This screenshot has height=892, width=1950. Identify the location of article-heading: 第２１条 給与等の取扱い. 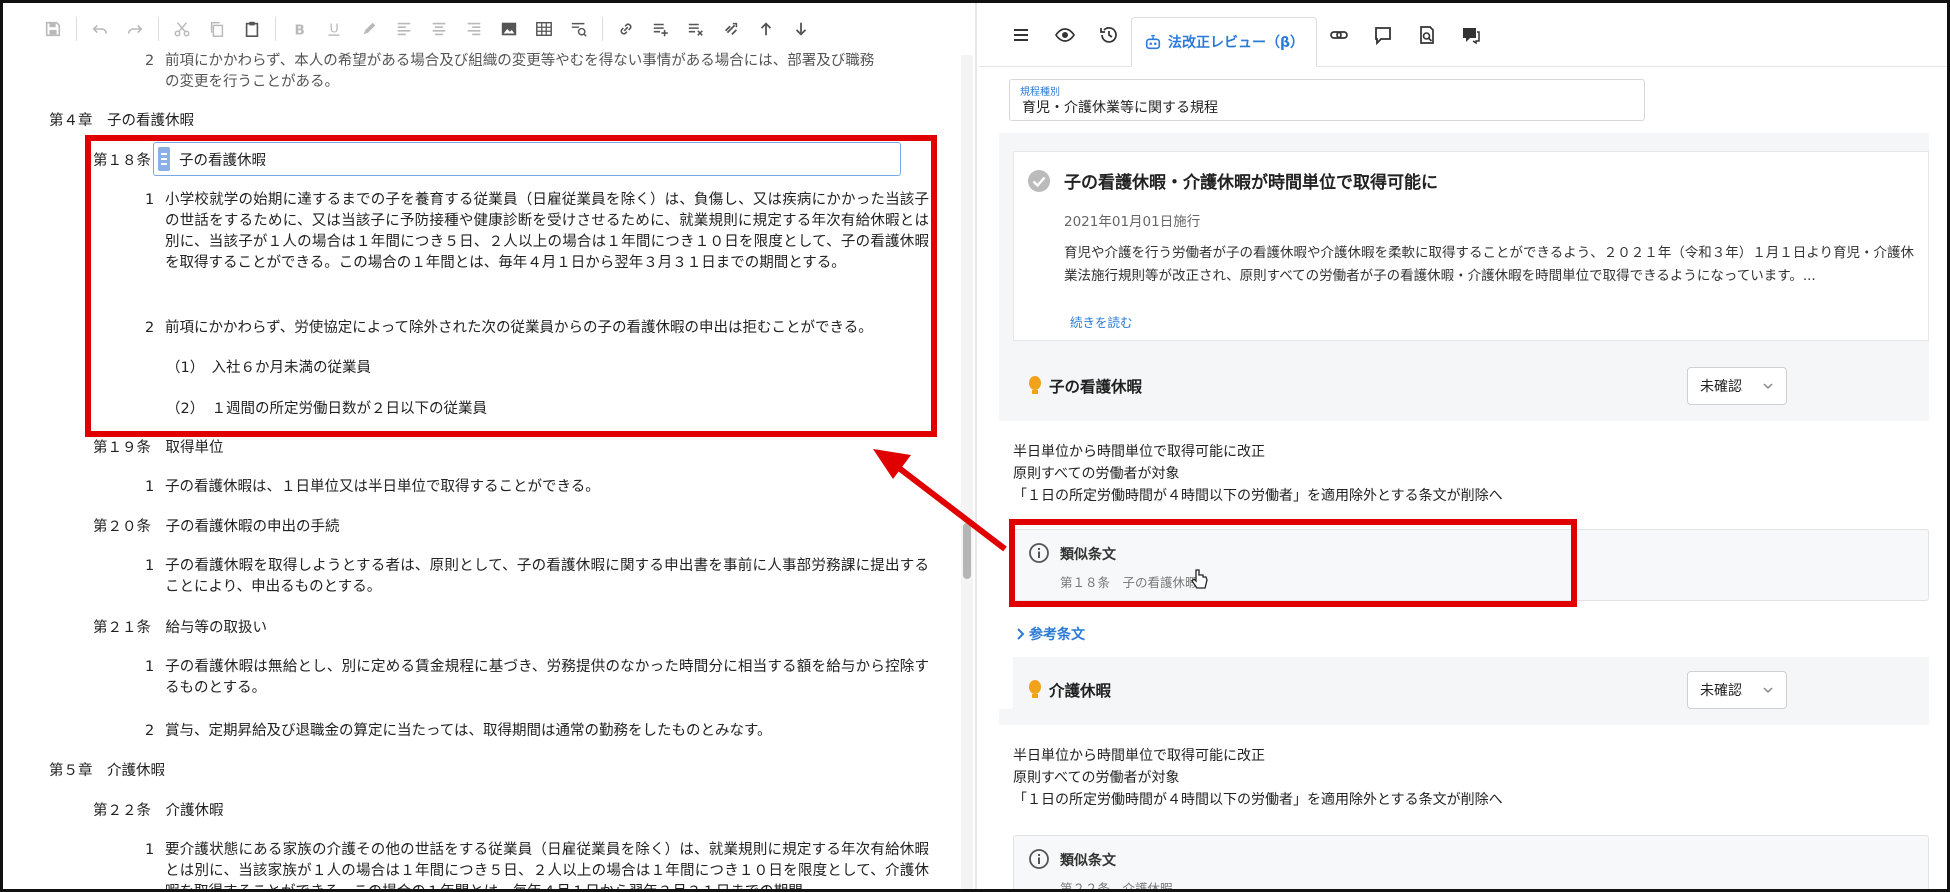
(180, 628).